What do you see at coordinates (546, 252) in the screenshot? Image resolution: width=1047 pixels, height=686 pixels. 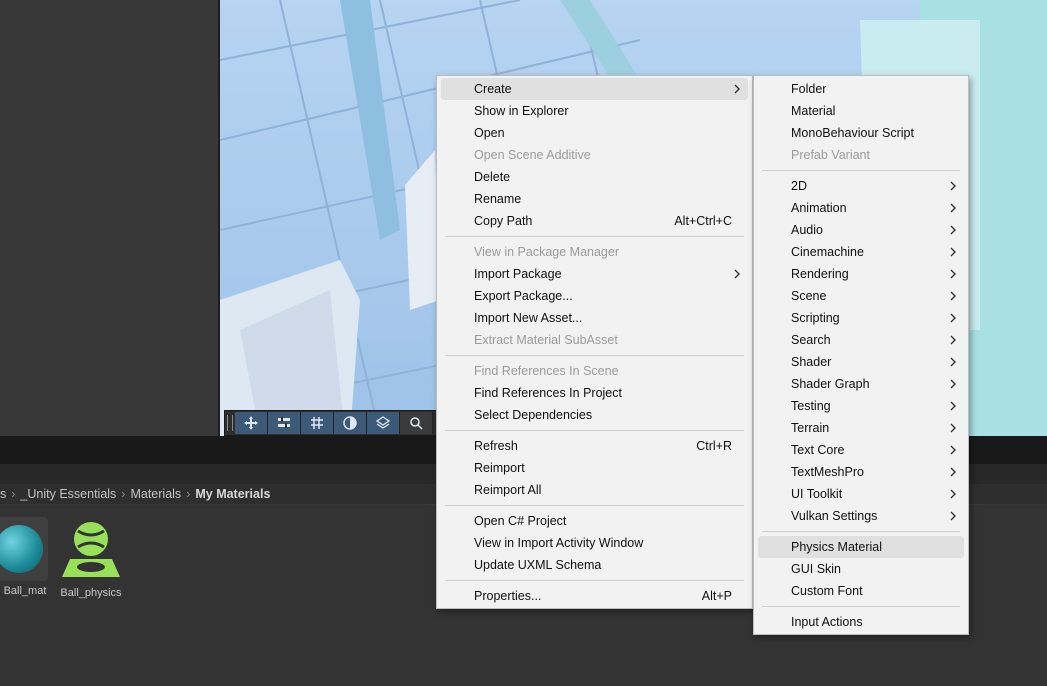 I see `menu-item-label: View in Package Manager` at bounding box center [546, 252].